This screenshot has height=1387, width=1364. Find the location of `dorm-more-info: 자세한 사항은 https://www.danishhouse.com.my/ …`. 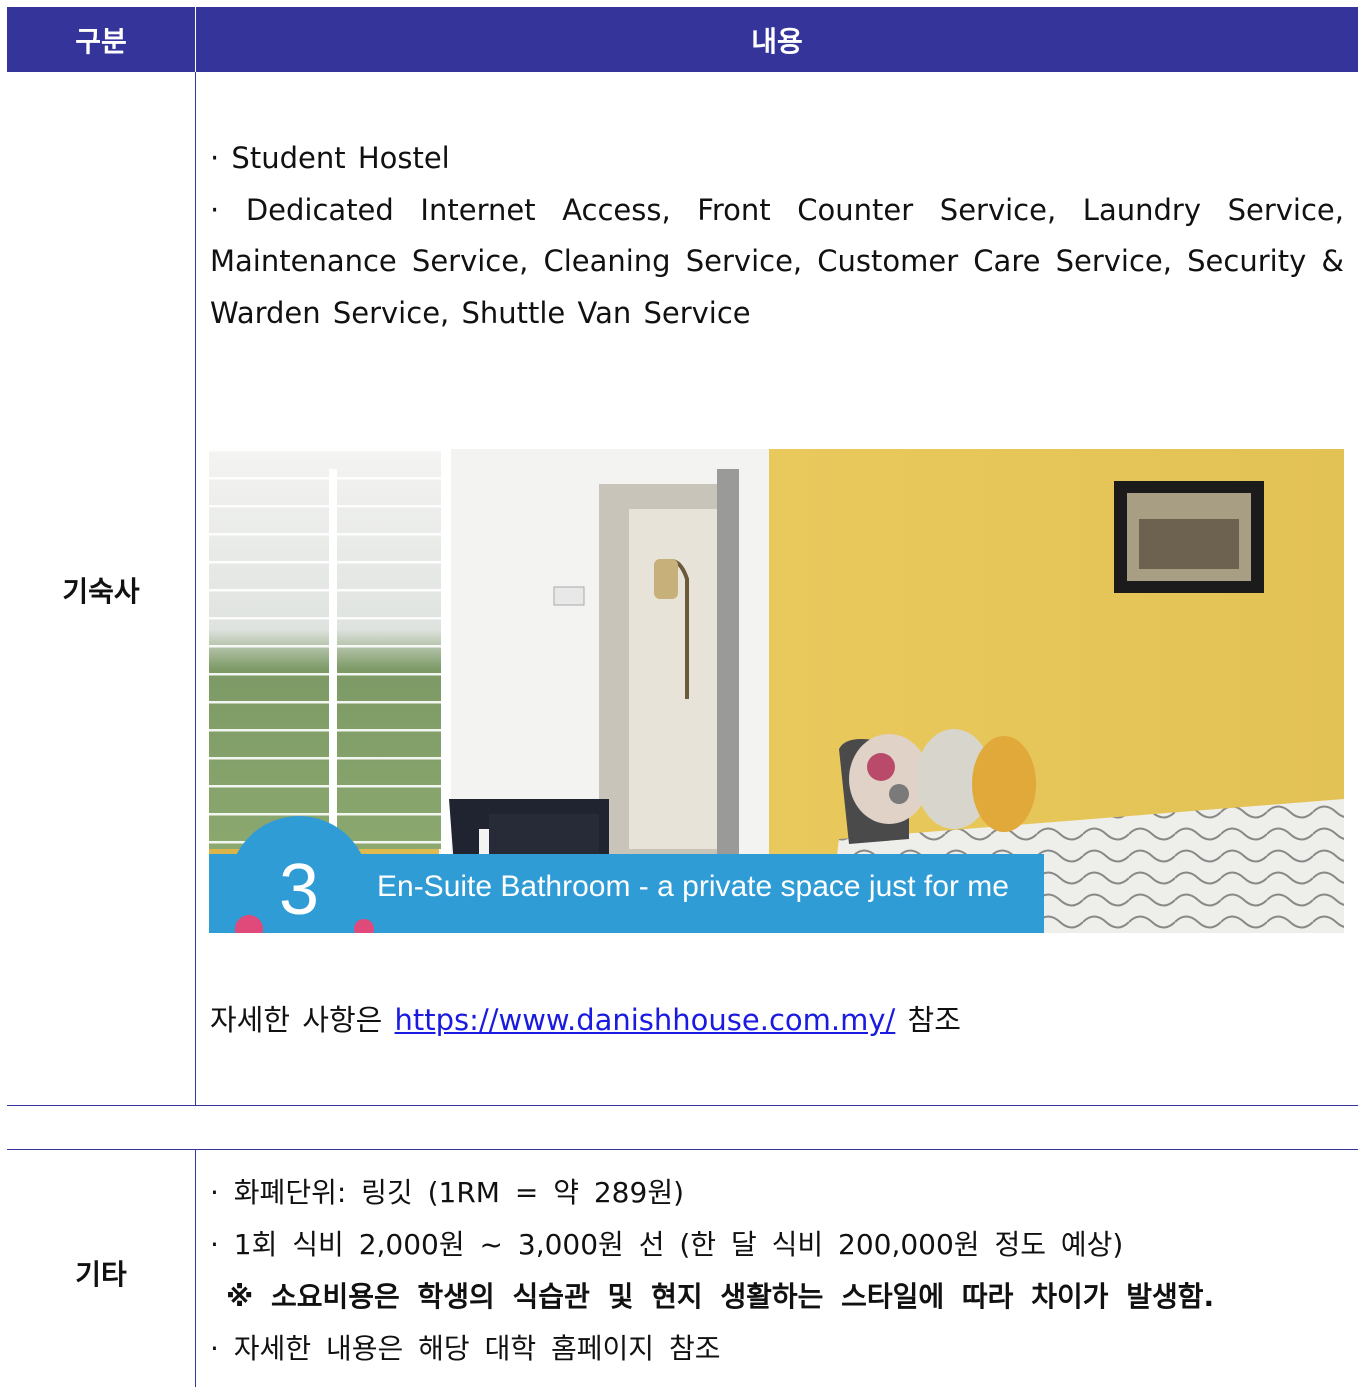

dorm-more-info: 자세한 사항은 https://www.danishhouse.com.my/ … is located at coordinates (585, 1020).